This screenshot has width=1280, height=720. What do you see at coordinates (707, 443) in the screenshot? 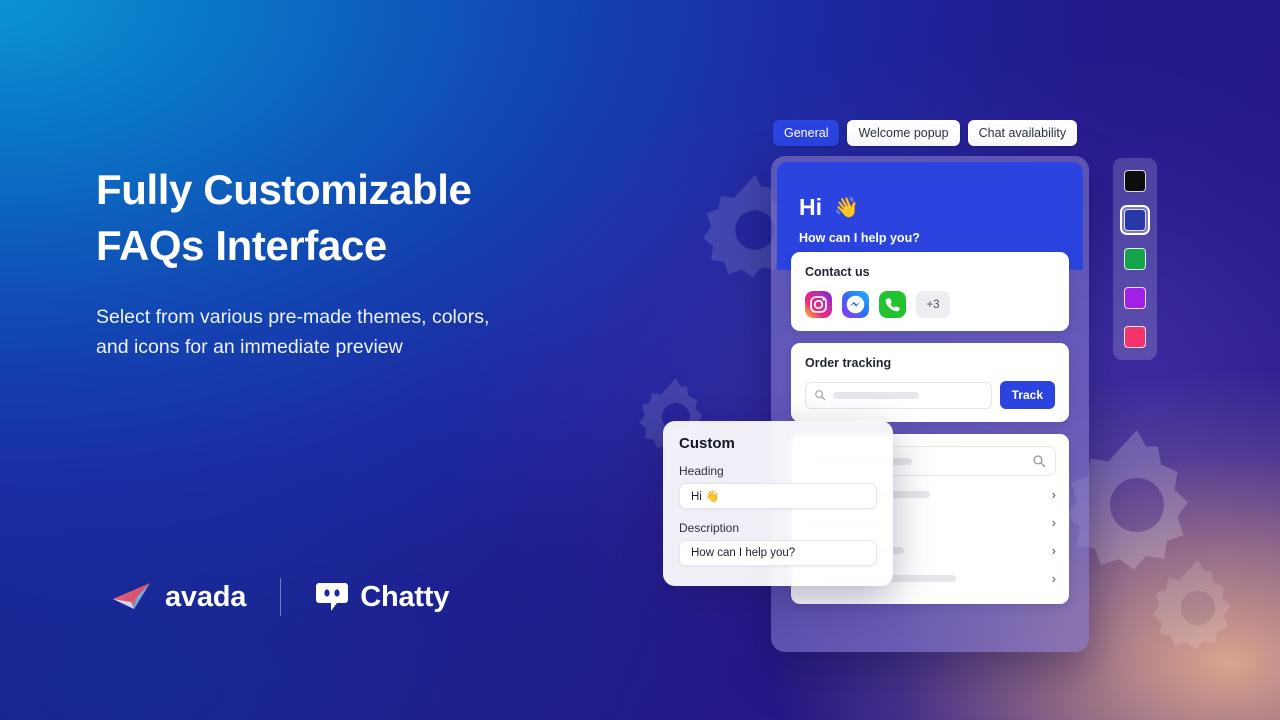
I see `custom-panel-title: Custom` at bounding box center [707, 443].